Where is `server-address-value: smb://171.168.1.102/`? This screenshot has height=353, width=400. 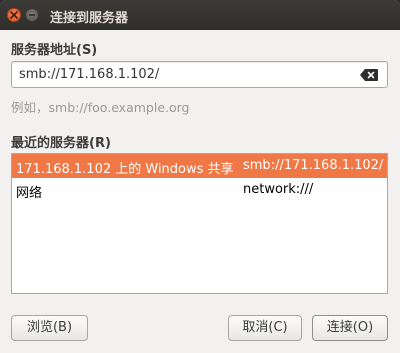 server-address-value: smb://171.168.1.102/ is located at coordinates (89, 74).